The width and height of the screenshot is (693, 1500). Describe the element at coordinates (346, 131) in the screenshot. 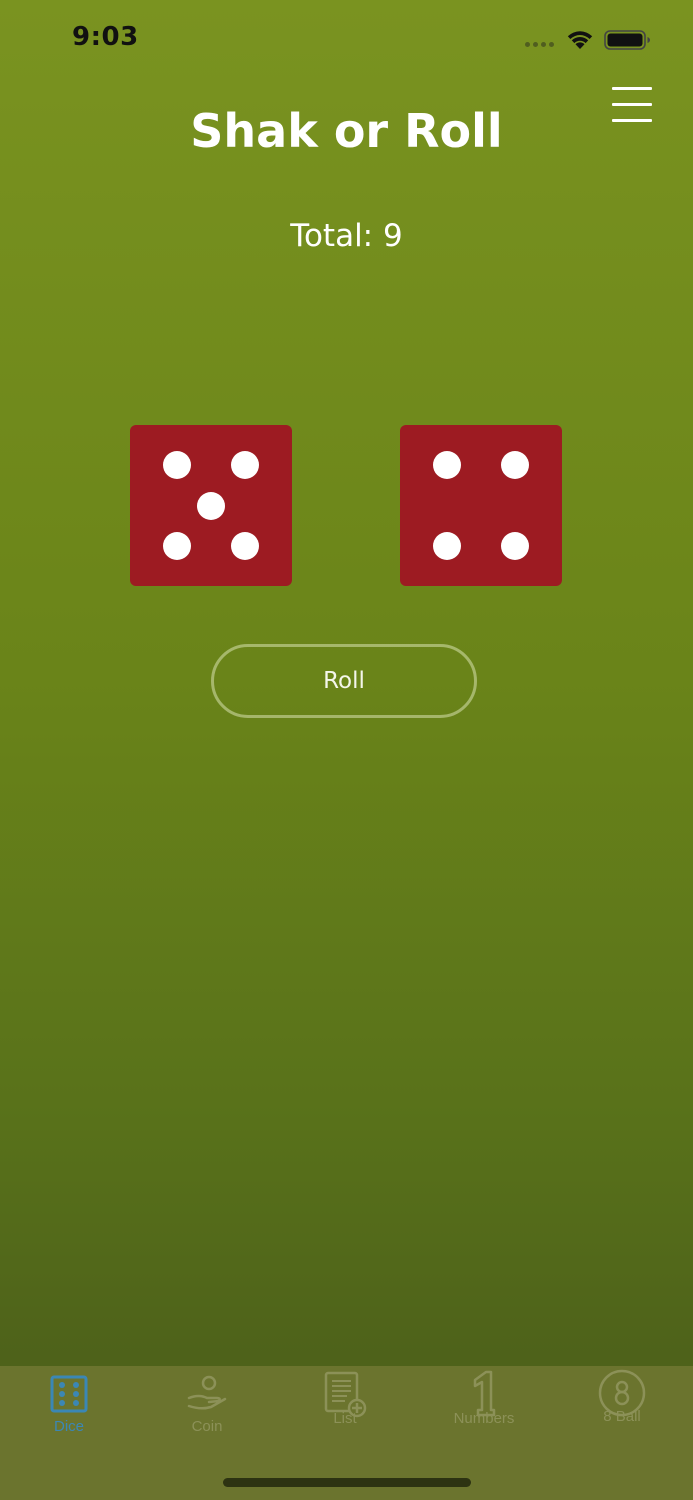

I see `page-title: Shak or Roll` at that location.